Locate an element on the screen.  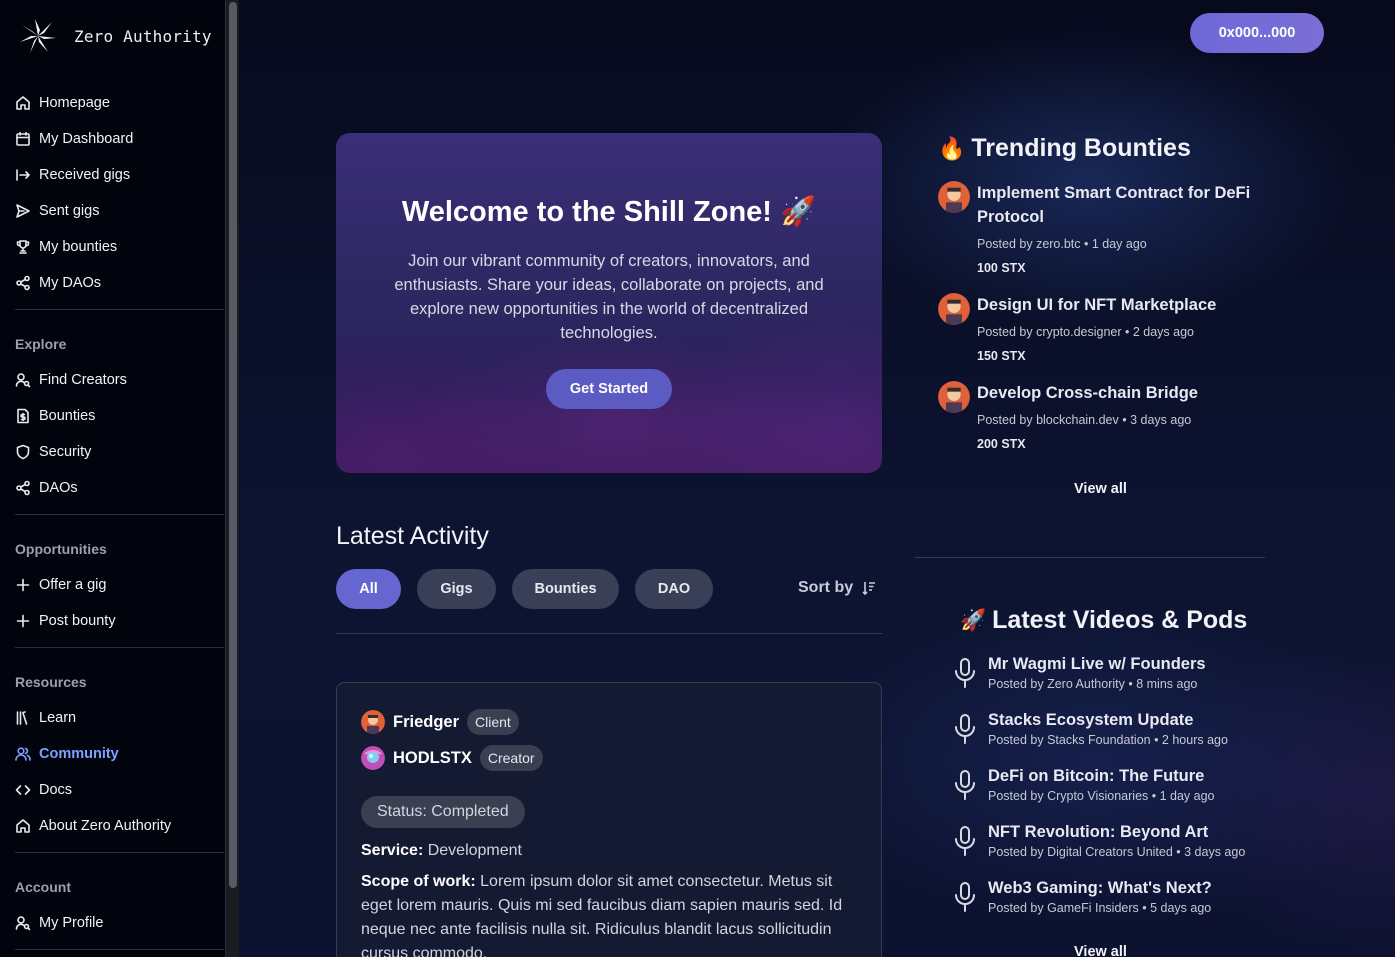
creator-name: HODLSTX is located at coordinates (432, 758).